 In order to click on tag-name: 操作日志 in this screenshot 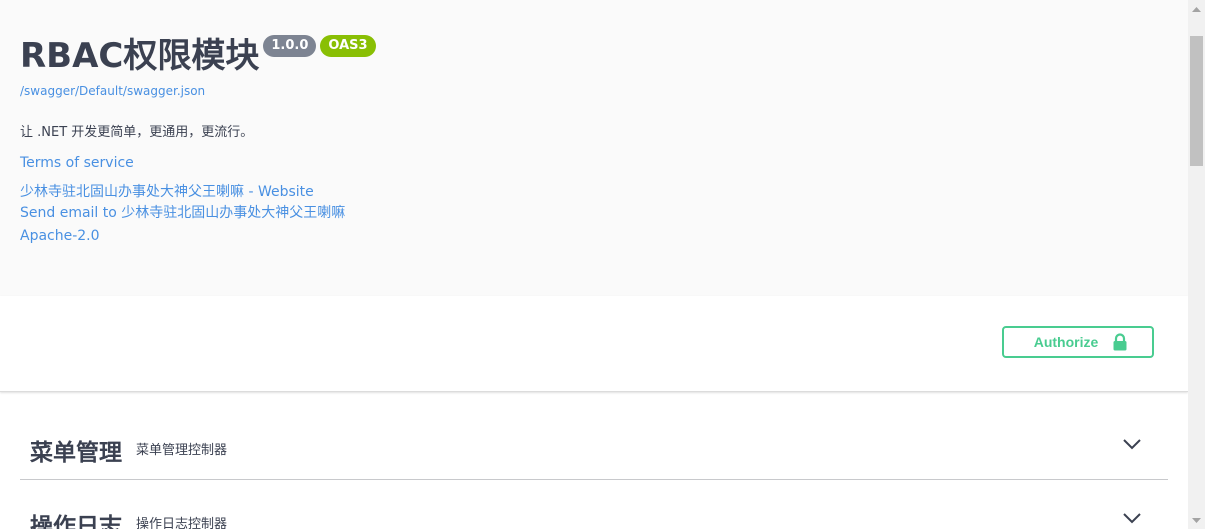, I will do `click(76, 521)`.